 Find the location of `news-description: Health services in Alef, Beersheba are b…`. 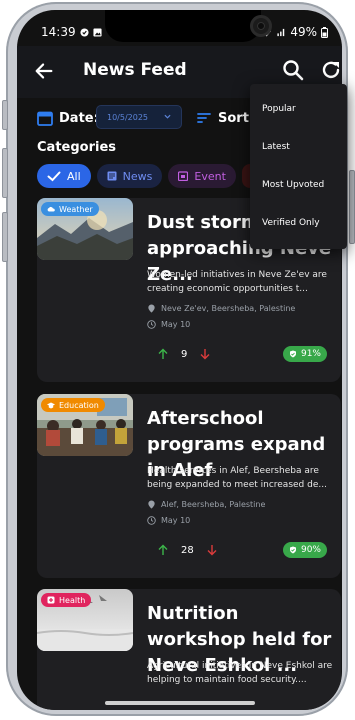

news-description: Health services in Alef, Beersheba are b… is located at coordinates (237, 478).